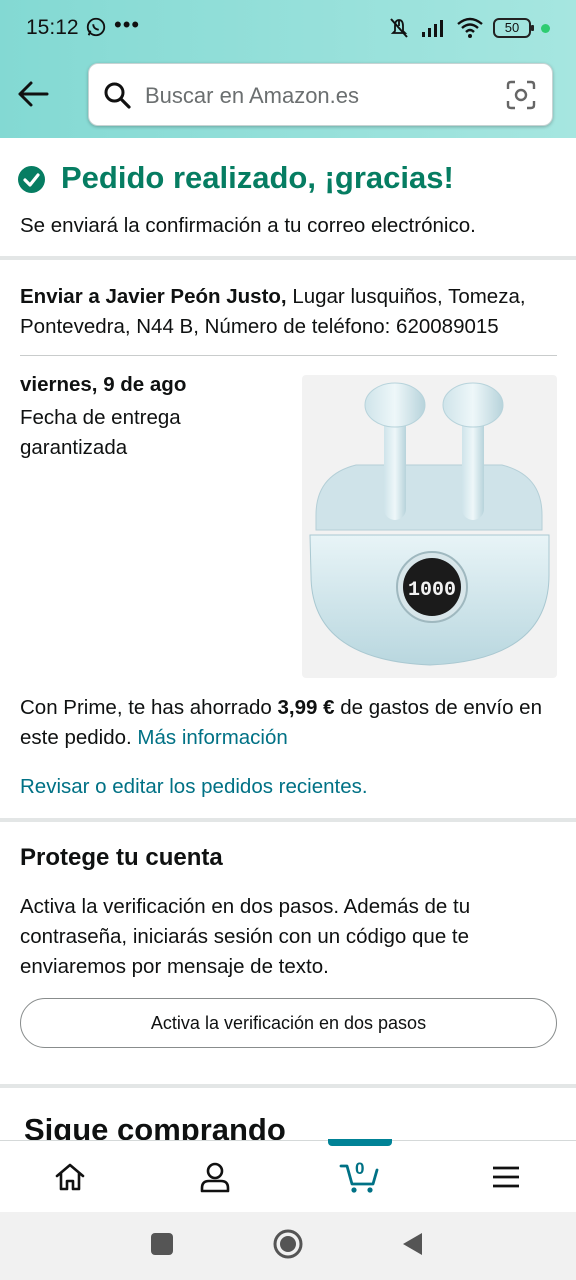 The width and height of the screenshot is (576, 1280). I want to click on nav-menu, so click(506, 1177).